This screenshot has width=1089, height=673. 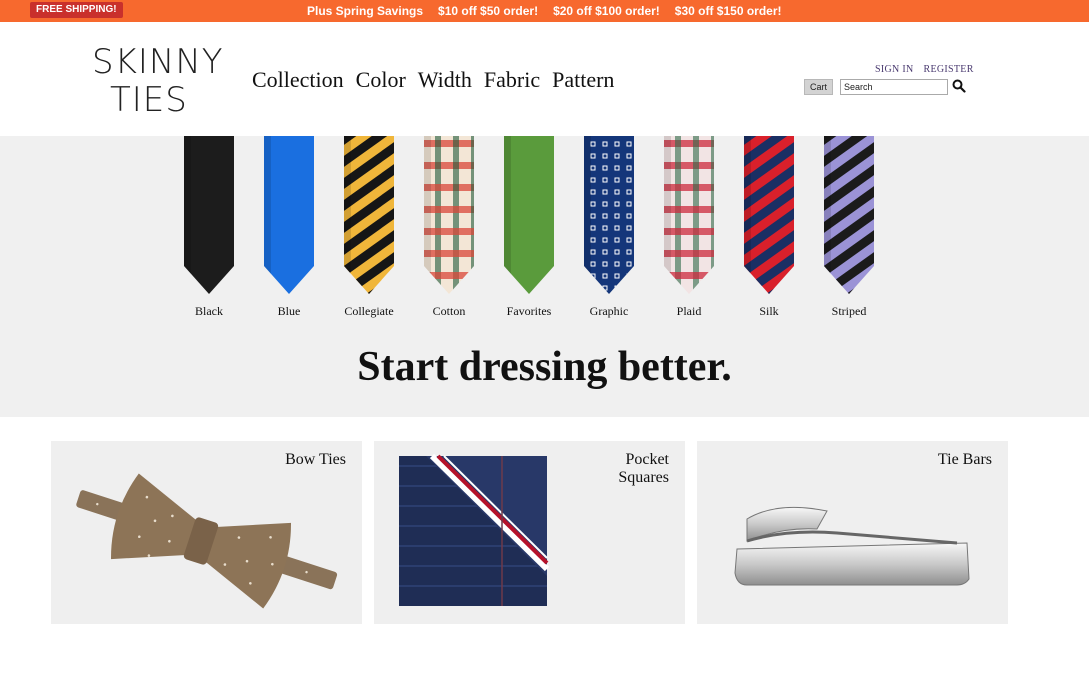 I want to click on tie-label: Collegiate, so click(x=369, y=311).